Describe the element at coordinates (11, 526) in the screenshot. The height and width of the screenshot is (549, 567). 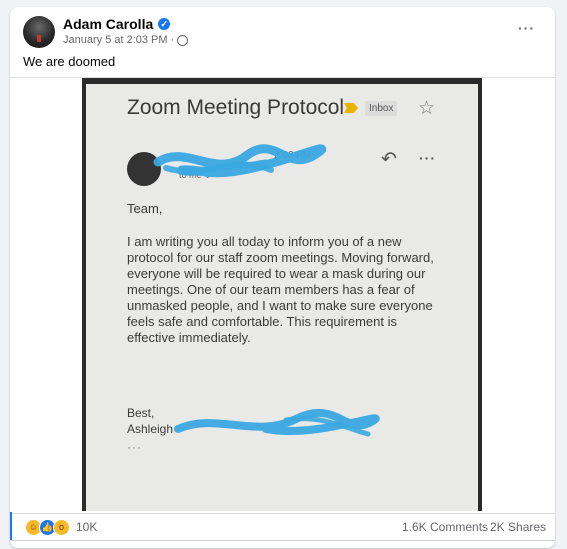
I see `focus-indicator` at that location.